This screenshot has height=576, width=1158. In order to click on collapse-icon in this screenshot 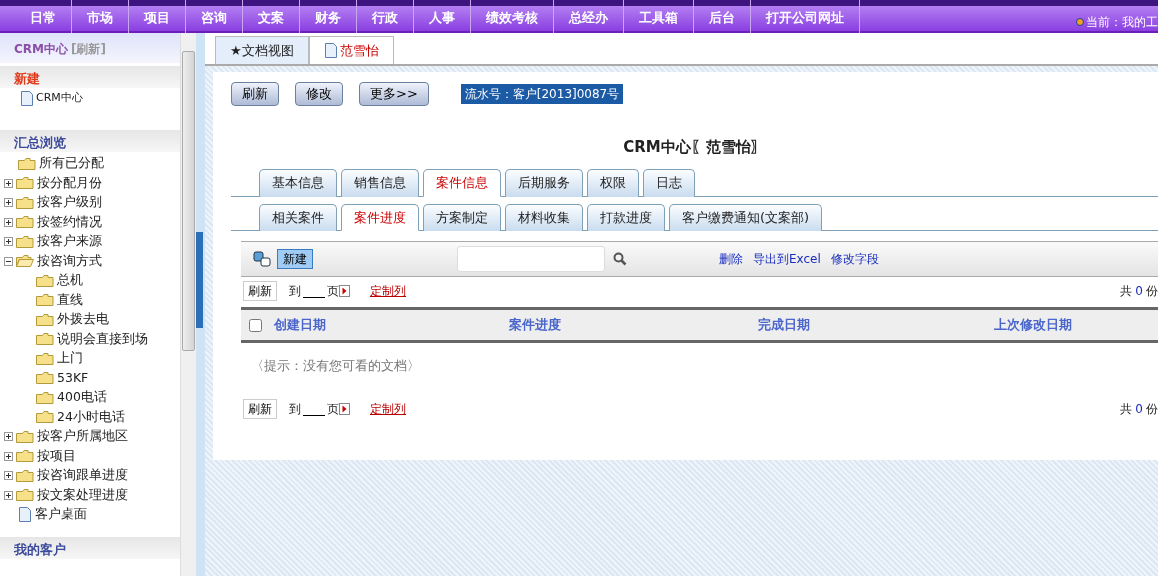, I will do `click(8, 261)`.